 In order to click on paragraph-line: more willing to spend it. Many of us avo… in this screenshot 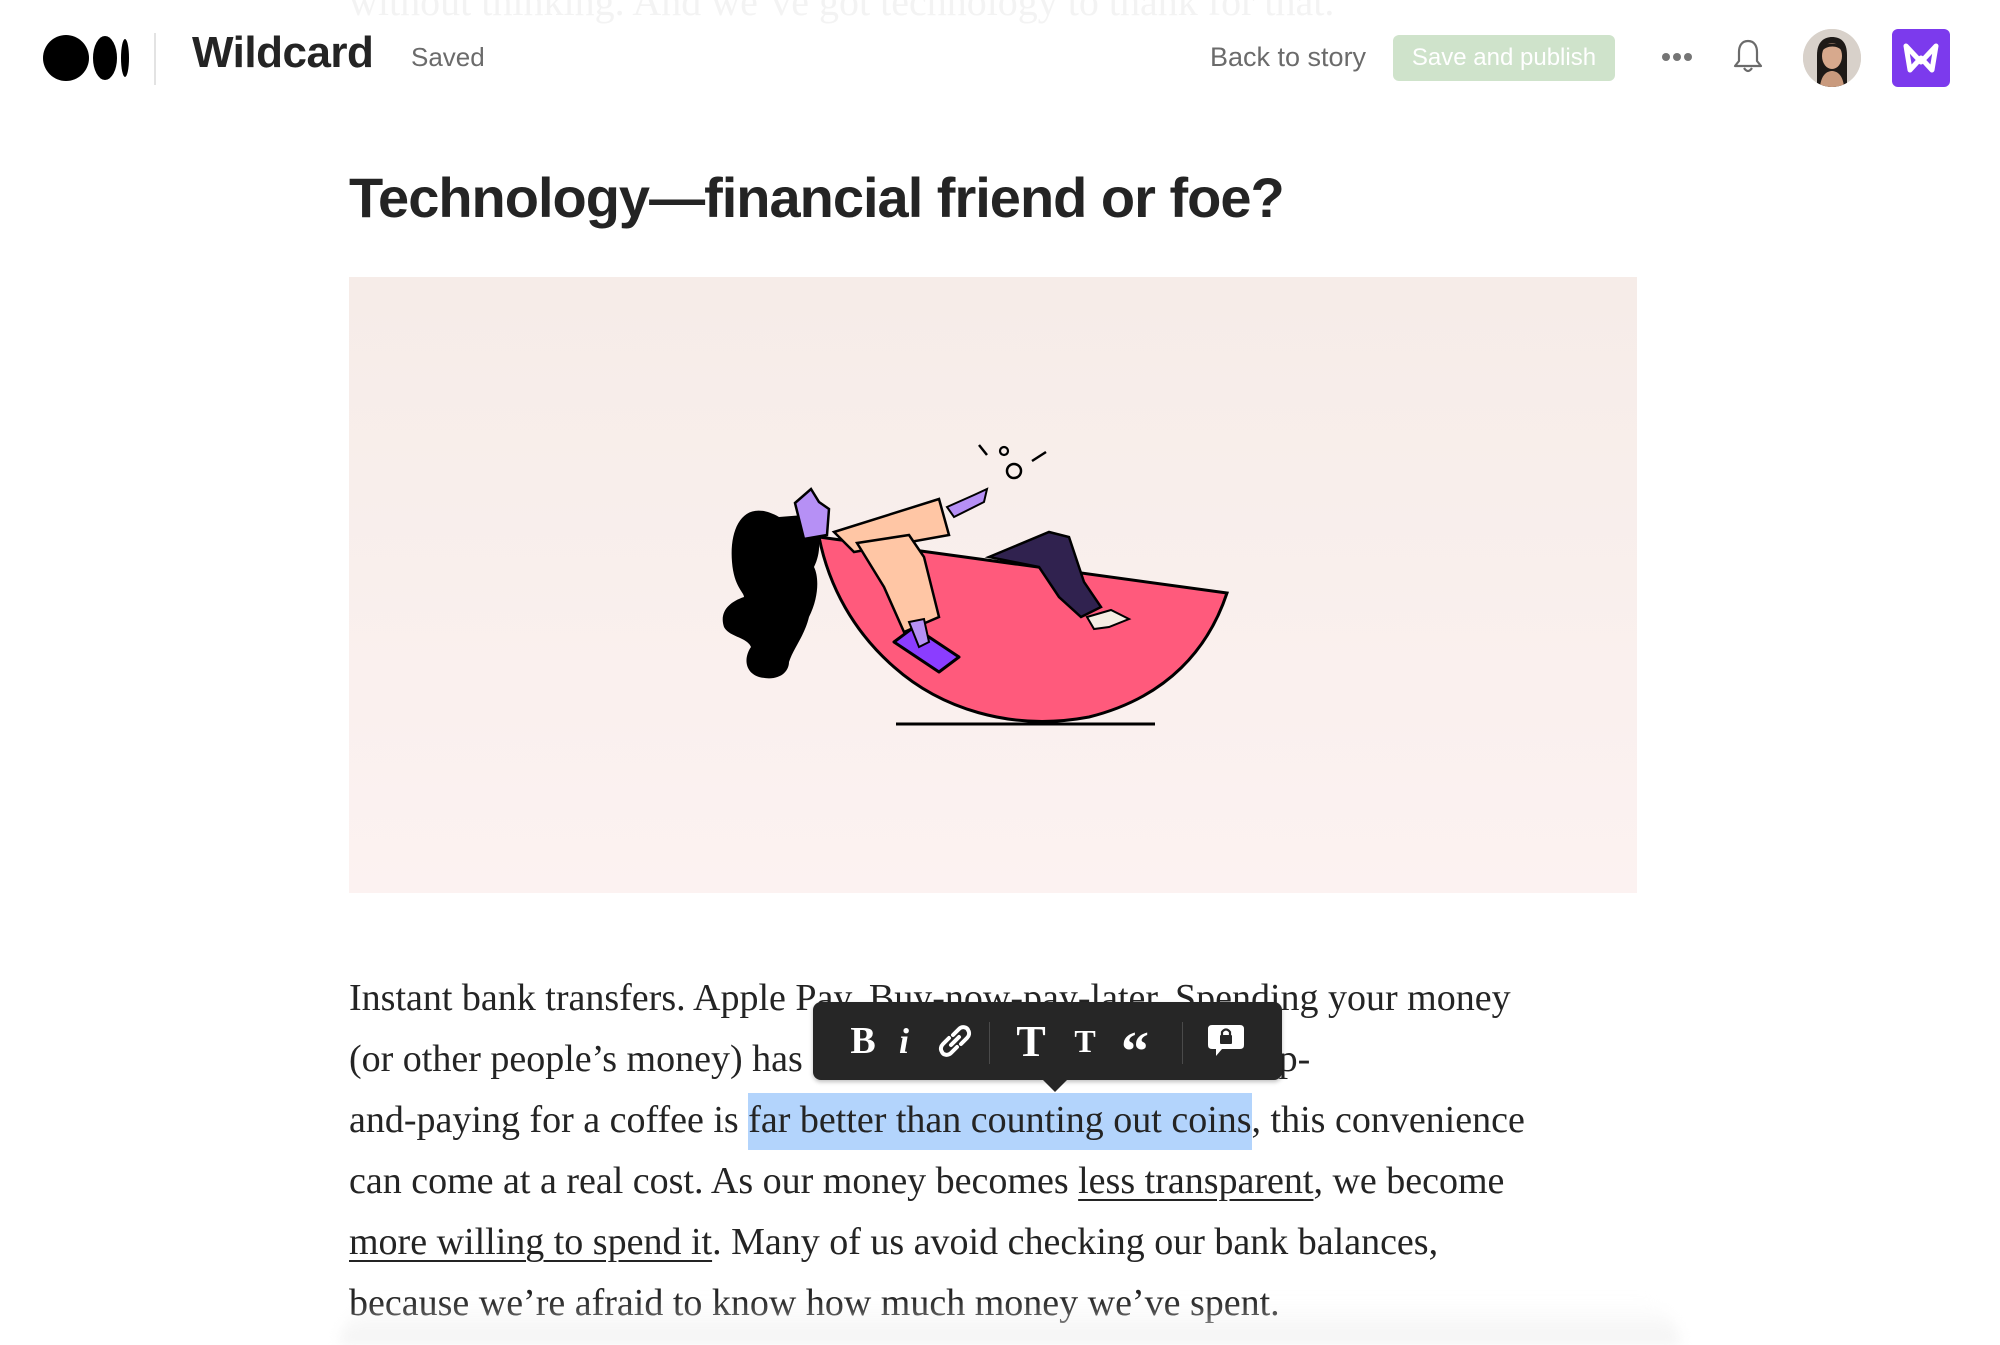, I will do `click(999, 1242)`.